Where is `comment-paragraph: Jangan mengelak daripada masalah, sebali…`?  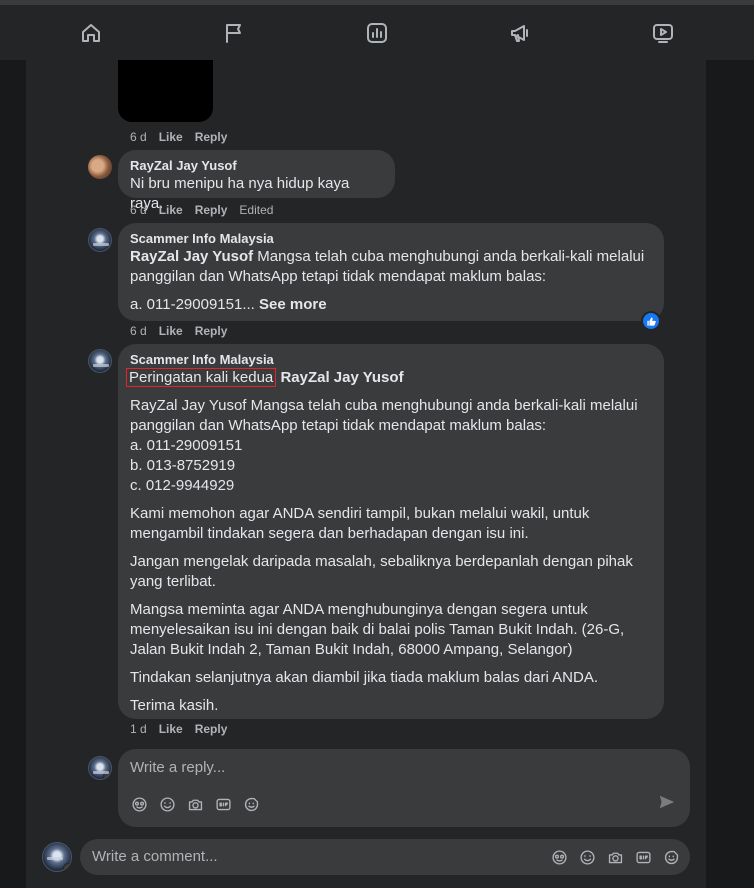
comment-paragraph: Jangan mengelak daripada masalah, sebali… is located at coordinates (381, 571).